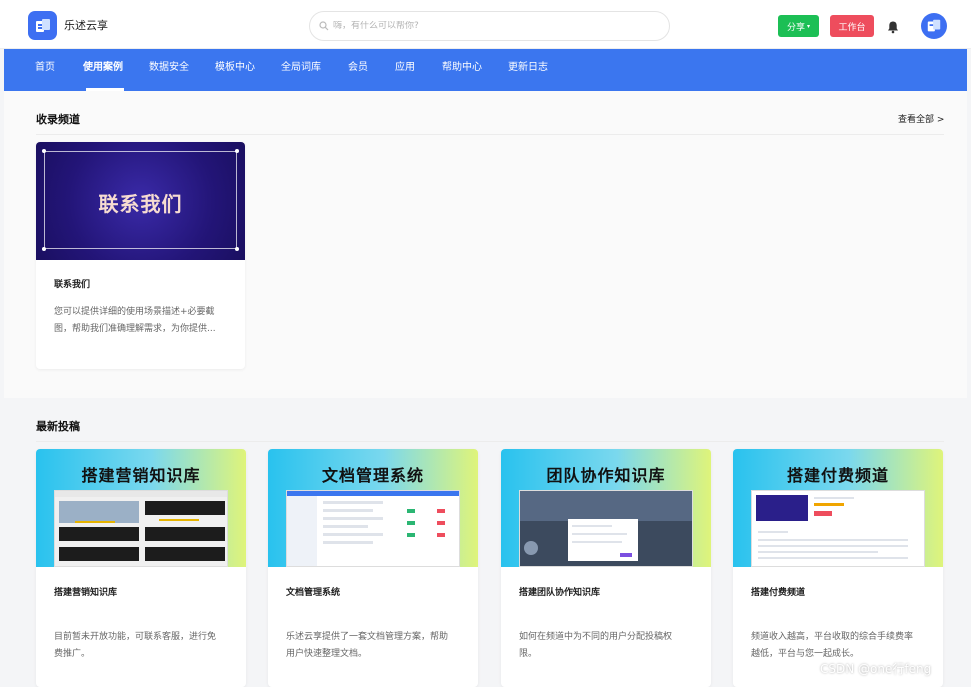  I want to click on search-box, so click(489, 26).